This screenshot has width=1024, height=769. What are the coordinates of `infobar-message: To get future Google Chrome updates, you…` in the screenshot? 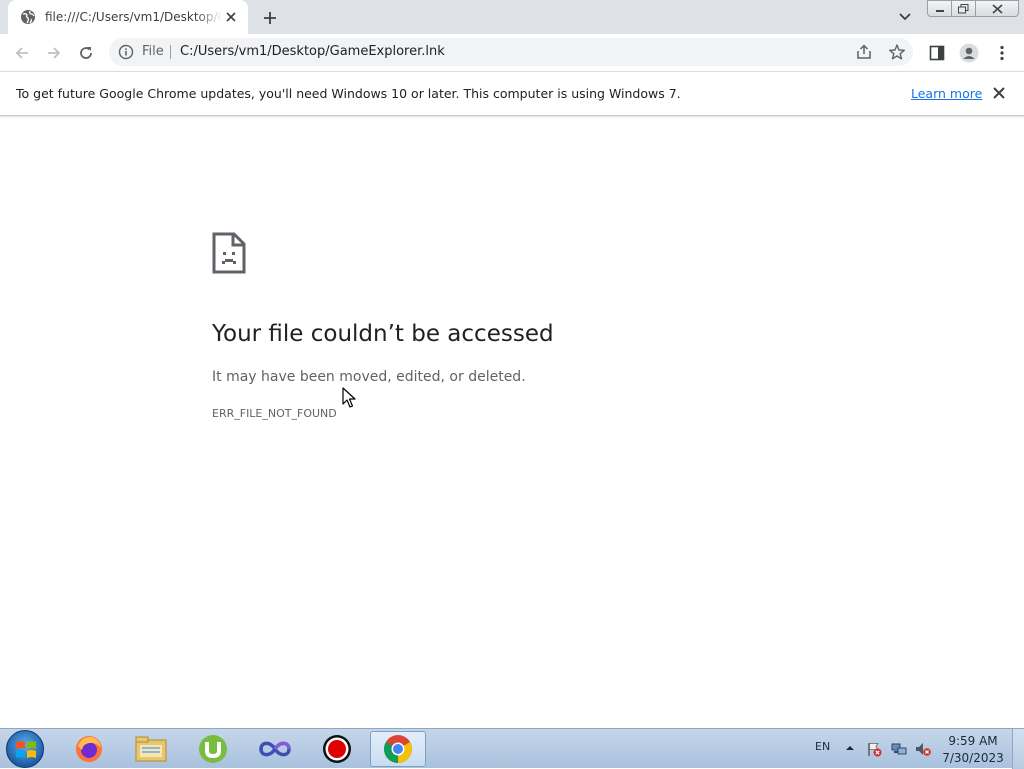 It's located at (348, 93).